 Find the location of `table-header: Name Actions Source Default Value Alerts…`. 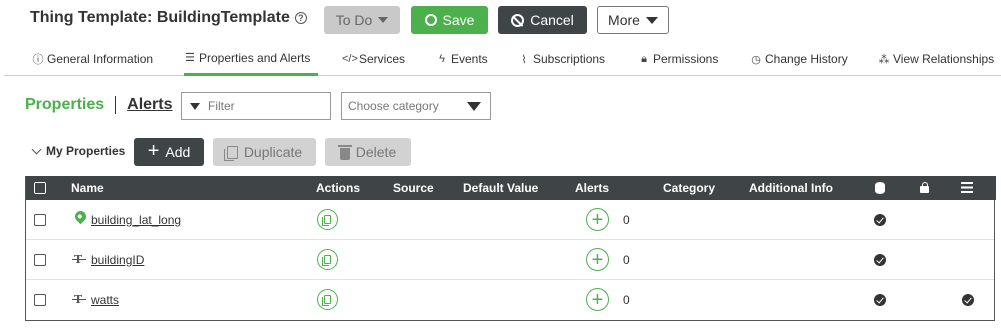

table-header: Name Actions Source Default Value Alerts… is located at coordinates (511, 188).